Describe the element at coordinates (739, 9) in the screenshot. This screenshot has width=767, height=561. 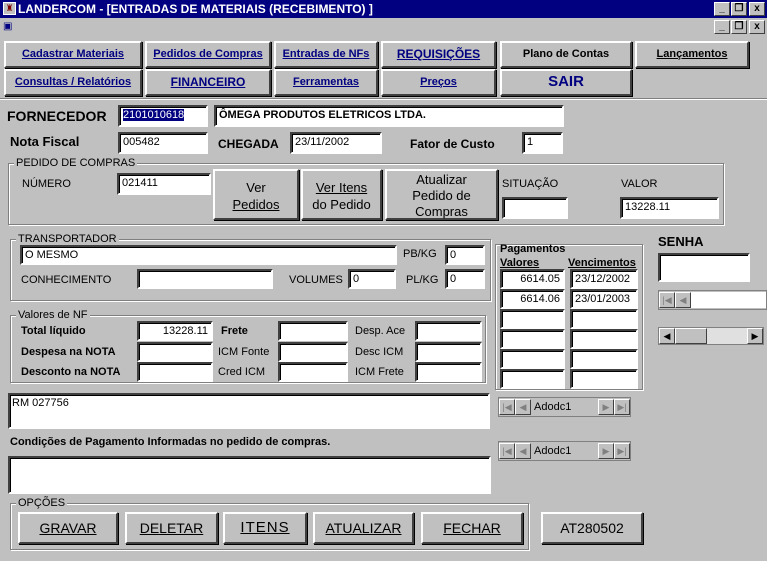
I see `restore-button: ❐` at that location.